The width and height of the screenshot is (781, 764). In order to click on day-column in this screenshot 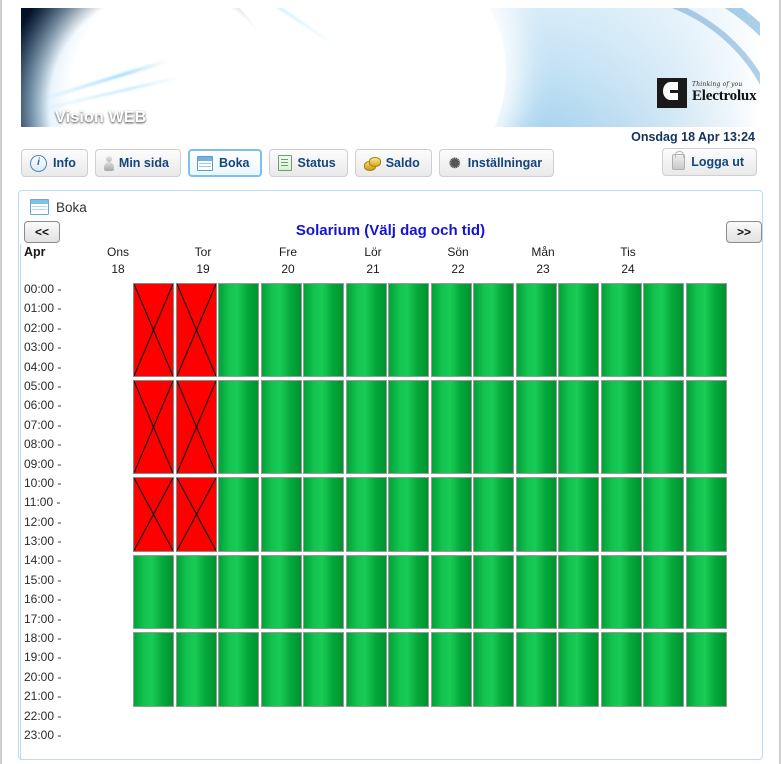, I will do `click(600, 495)`.